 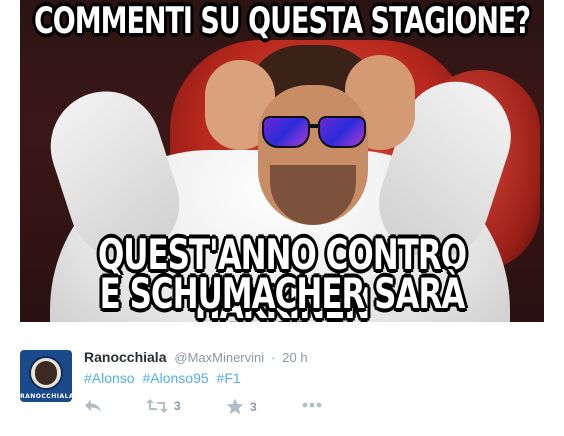 What do you see at coordinates (219, 357) in the screenshot?
I see `user-handle: @MaxMinervini` at bounding box center [219, 357].